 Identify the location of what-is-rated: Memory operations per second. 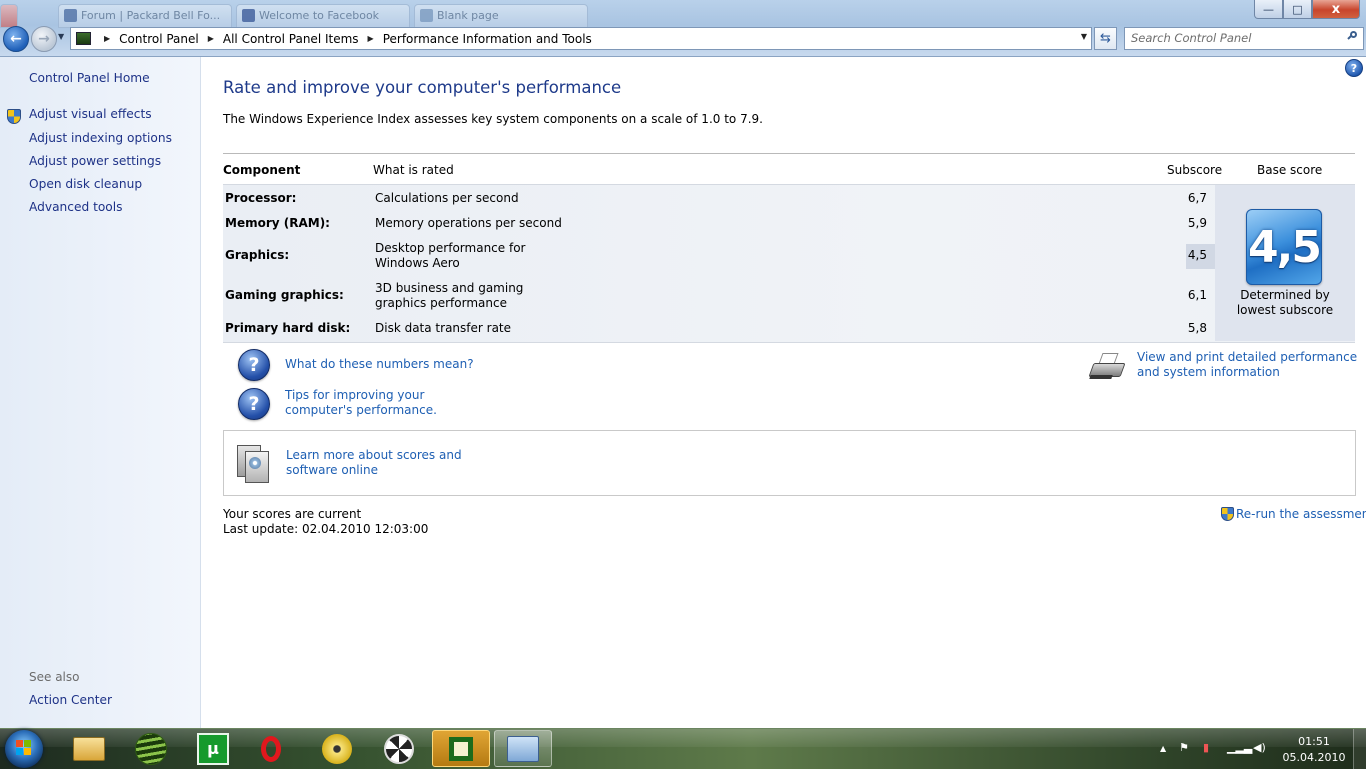
(468, 223).